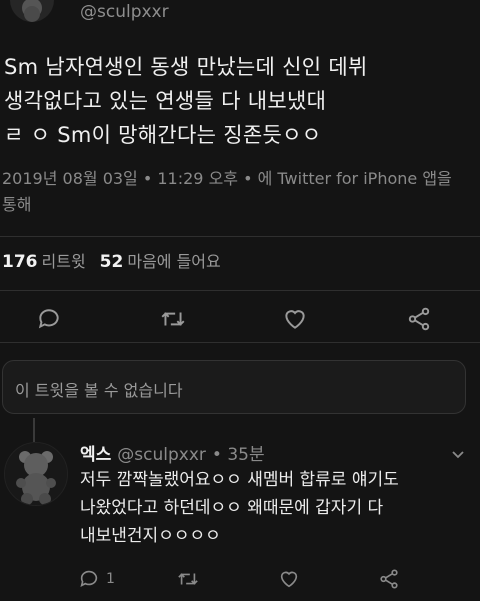 The width and height of the screenshot is (480, 601). What do you see at coordinates (240, 318) in the screenshot?
I see `tweet-actions` at bounding box center [240, 318].